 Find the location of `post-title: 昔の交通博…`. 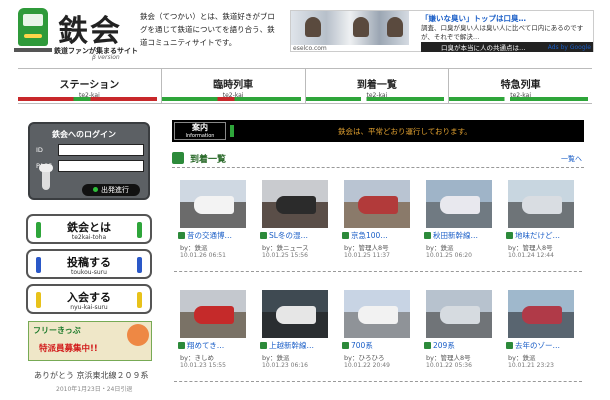

post-title: 昔の交通博… is located at coordinates (209, 235).